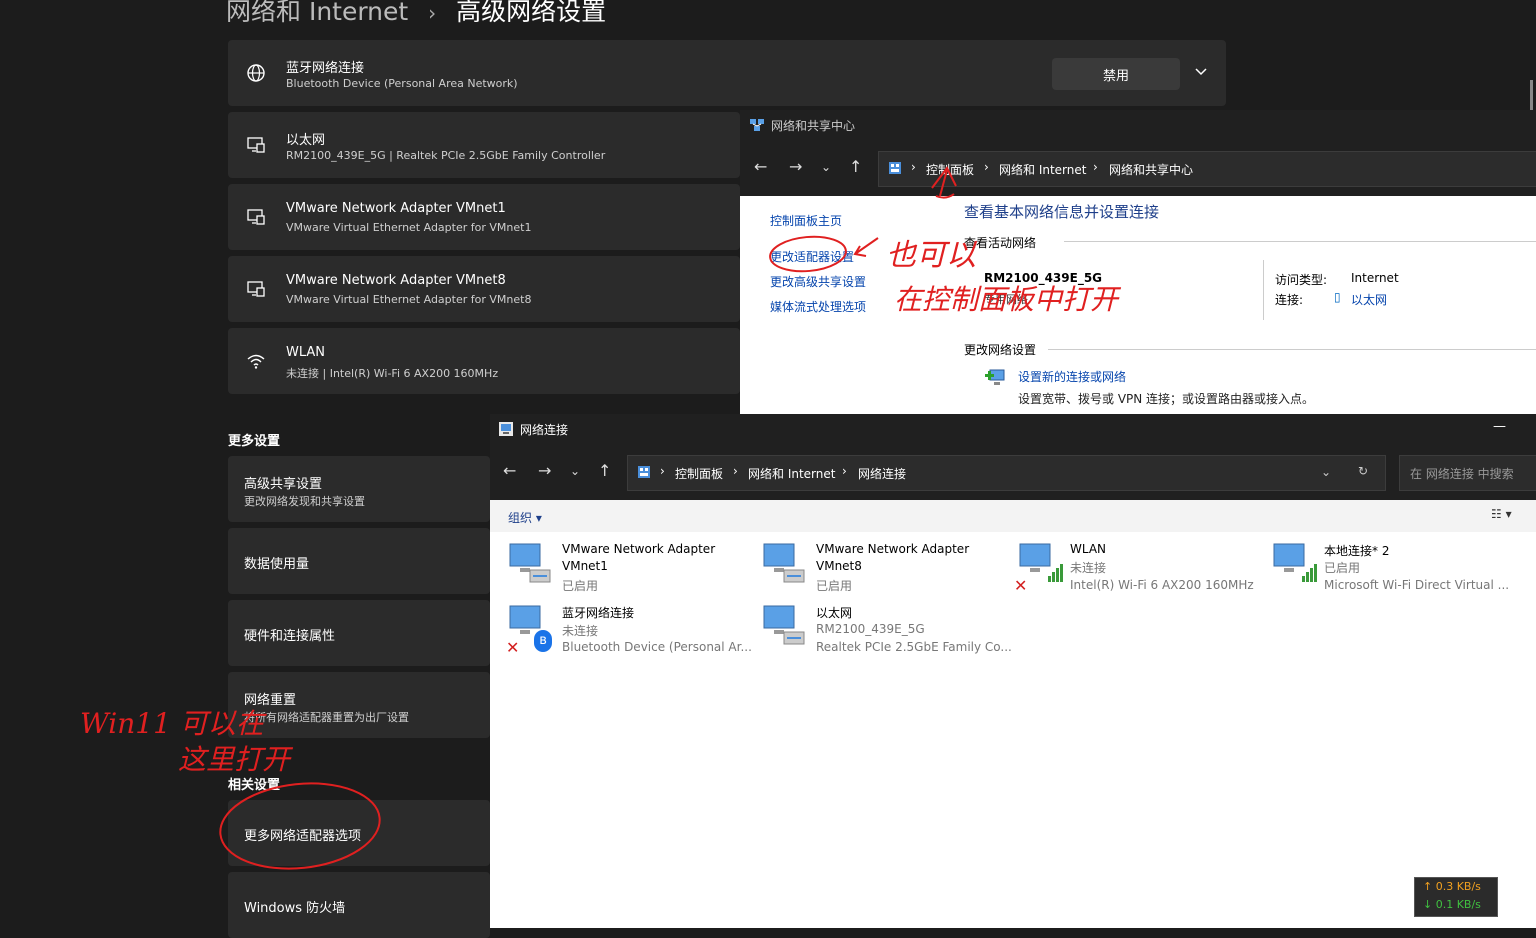 The height and width of the screenshot is (938, 1536). Describe the element at coordinates (931, 255) in the screenshot. I see `annotation-text: 也可以` at that location.